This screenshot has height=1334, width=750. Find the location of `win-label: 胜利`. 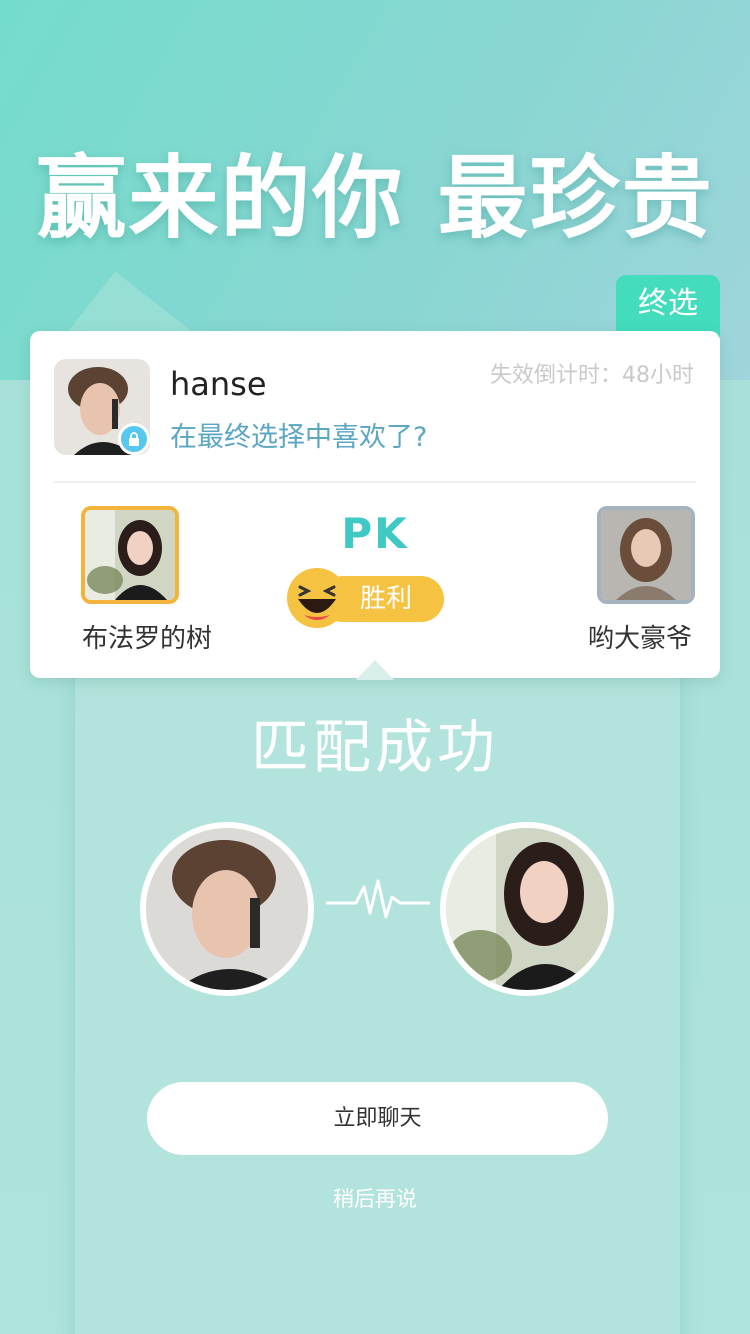

win-label: 胜利 is located at coordinates (386, 599).